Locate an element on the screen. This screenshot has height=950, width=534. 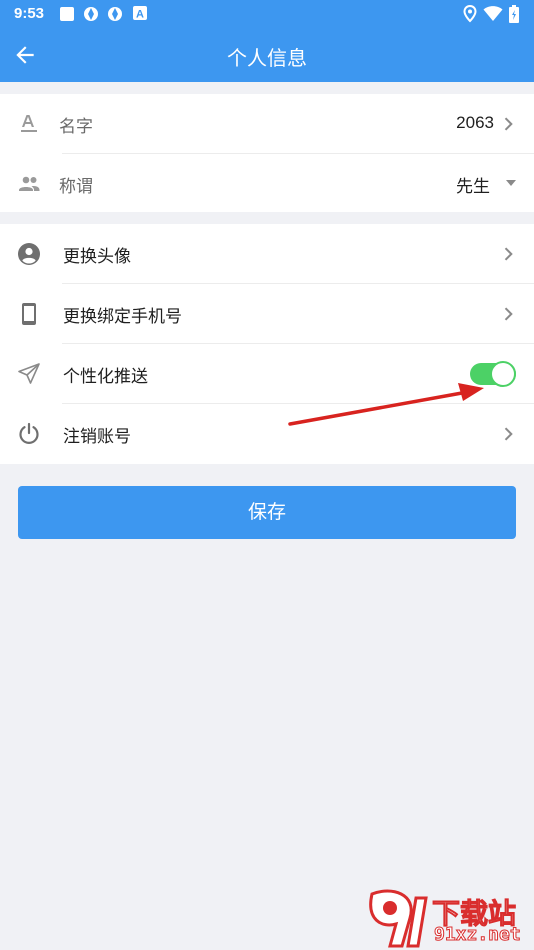
toggle-knob is located at coordinates (503, 374).